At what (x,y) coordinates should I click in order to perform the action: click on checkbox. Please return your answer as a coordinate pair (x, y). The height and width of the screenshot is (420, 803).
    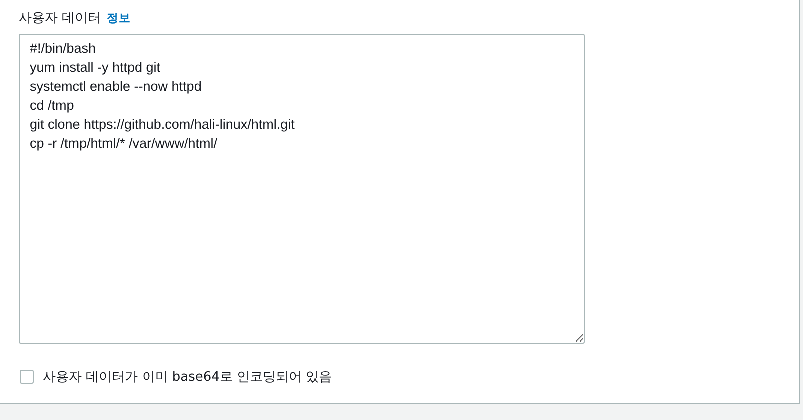
    Looking at the image, I should click on (27, 377).